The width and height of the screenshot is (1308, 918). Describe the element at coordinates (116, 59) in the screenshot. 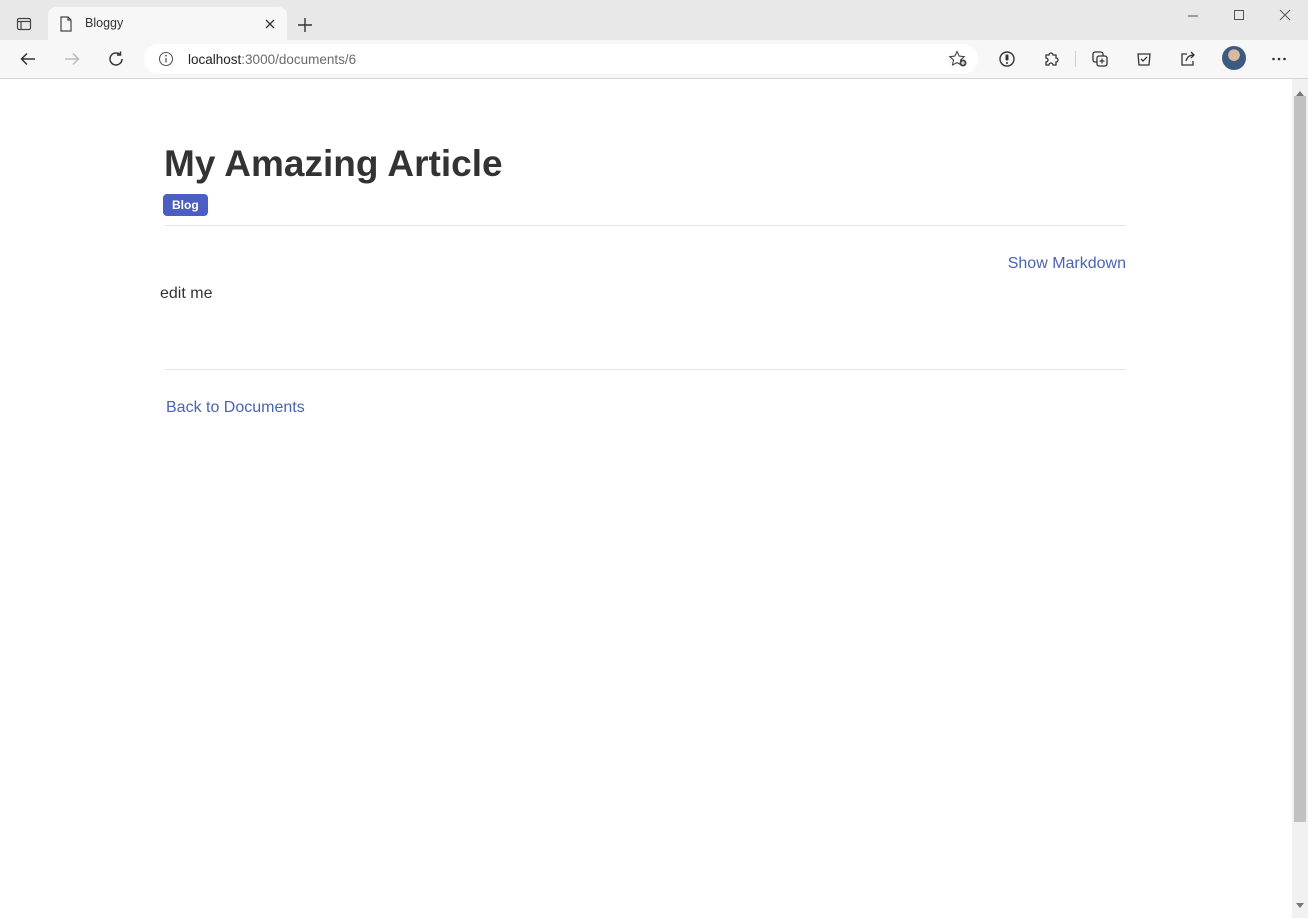

I see `refresh-icon` at that location.